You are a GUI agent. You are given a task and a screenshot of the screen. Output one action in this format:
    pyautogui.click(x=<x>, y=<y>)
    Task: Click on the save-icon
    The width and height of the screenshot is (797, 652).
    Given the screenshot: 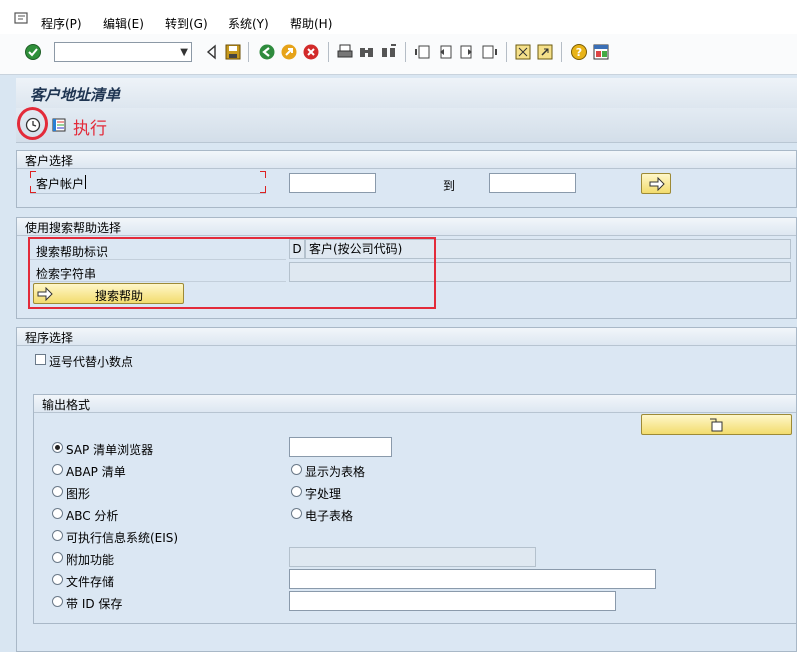 What is the action you would take?
    pyautogui.click(x=233, y=52)
    